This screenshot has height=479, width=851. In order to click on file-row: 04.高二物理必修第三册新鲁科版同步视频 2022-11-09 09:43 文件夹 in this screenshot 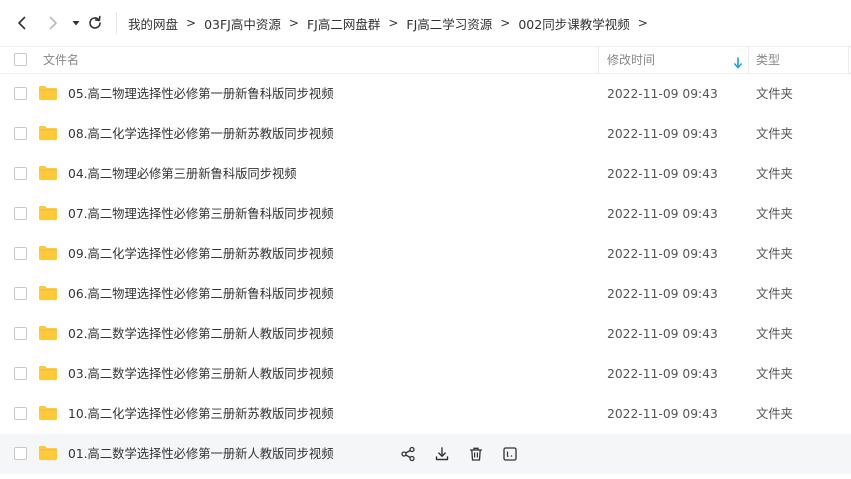, I will do `click(425, 174)`.